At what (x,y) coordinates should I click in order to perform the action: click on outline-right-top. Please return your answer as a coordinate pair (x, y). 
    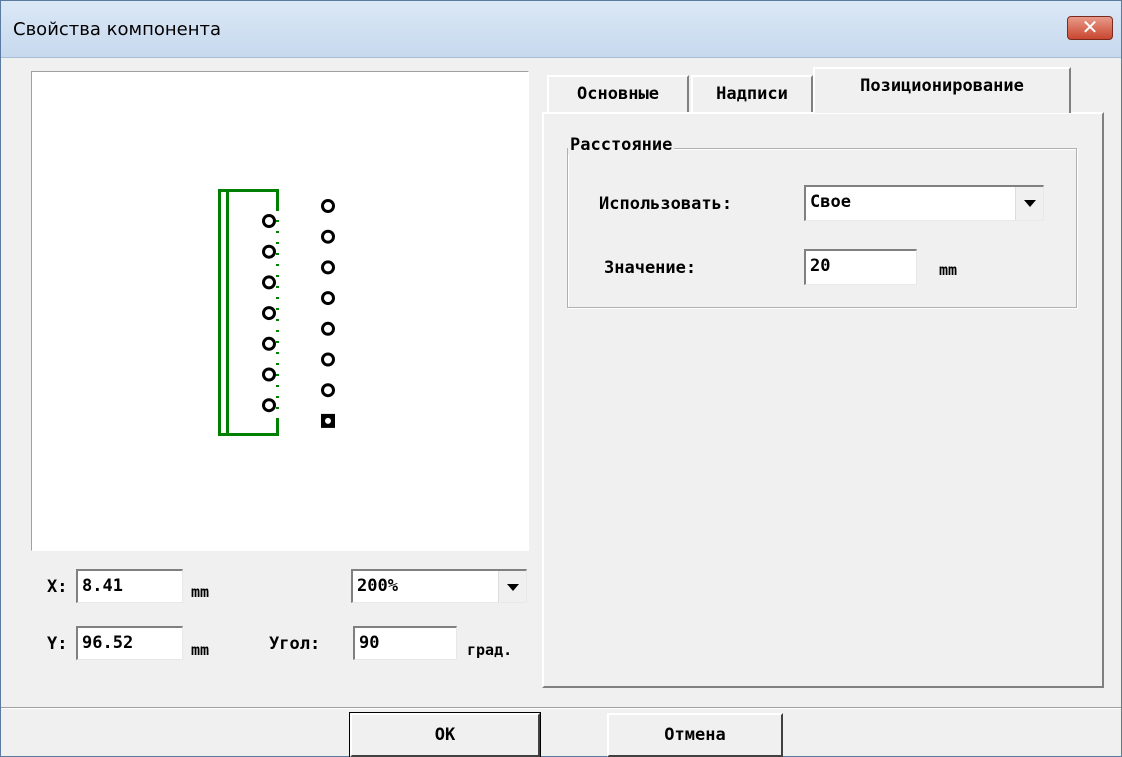
    Looking at the image, I should click on (277, 199).